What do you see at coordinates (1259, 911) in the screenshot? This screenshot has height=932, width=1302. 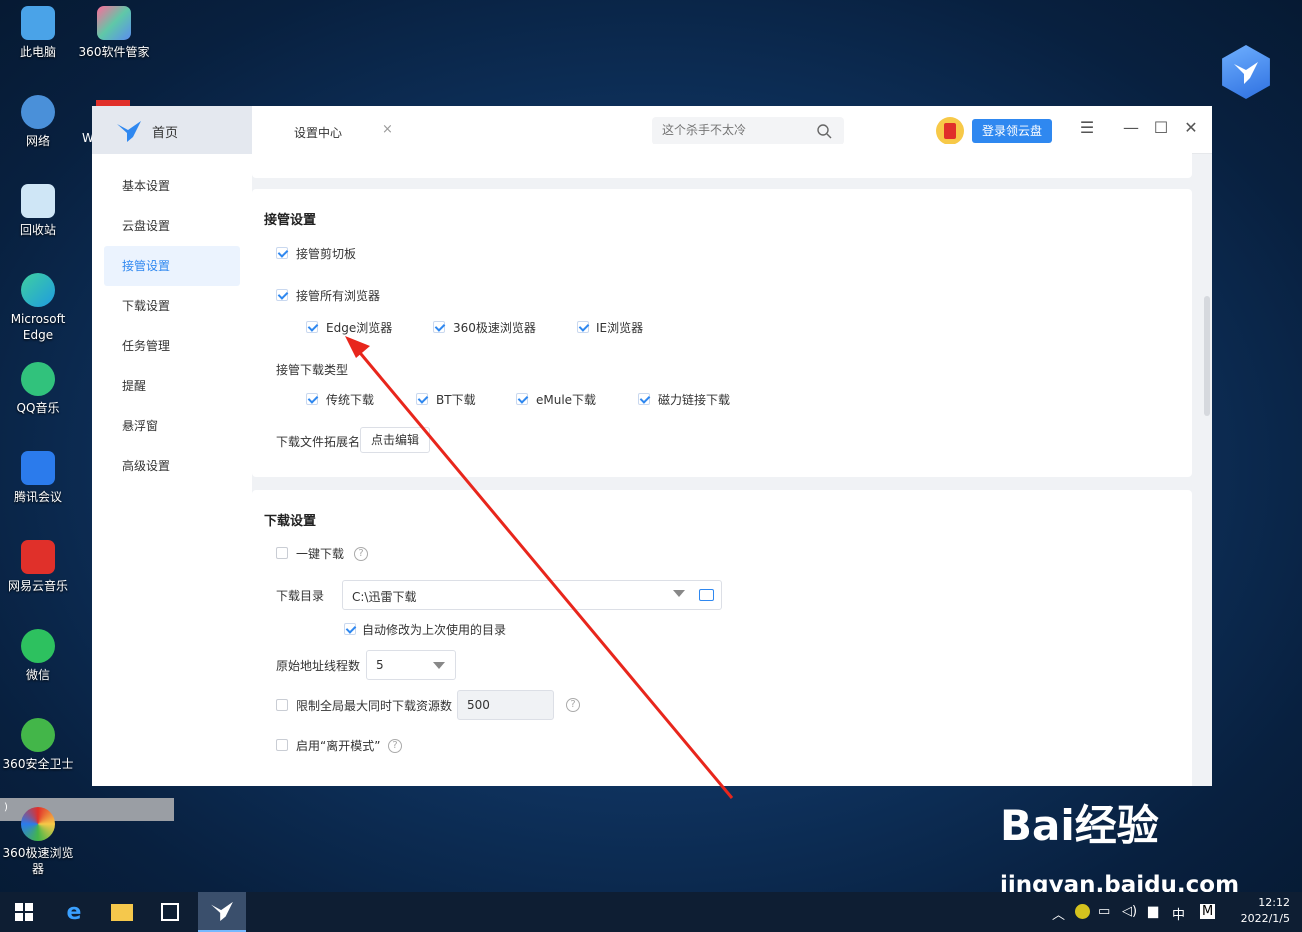 I see `clock: 12:12 2022/1/5` at bounding box center [1259, 911].